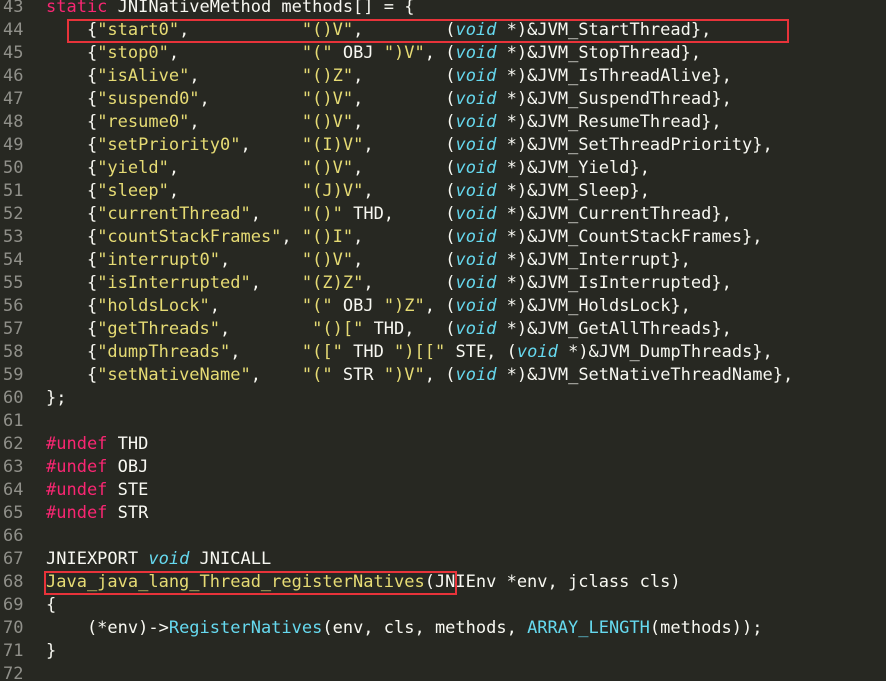 This screenshot has height=681, width=886. Describe the element at coordinates (13, 53) in the screenshot. I see `line-number: 45` at that location.